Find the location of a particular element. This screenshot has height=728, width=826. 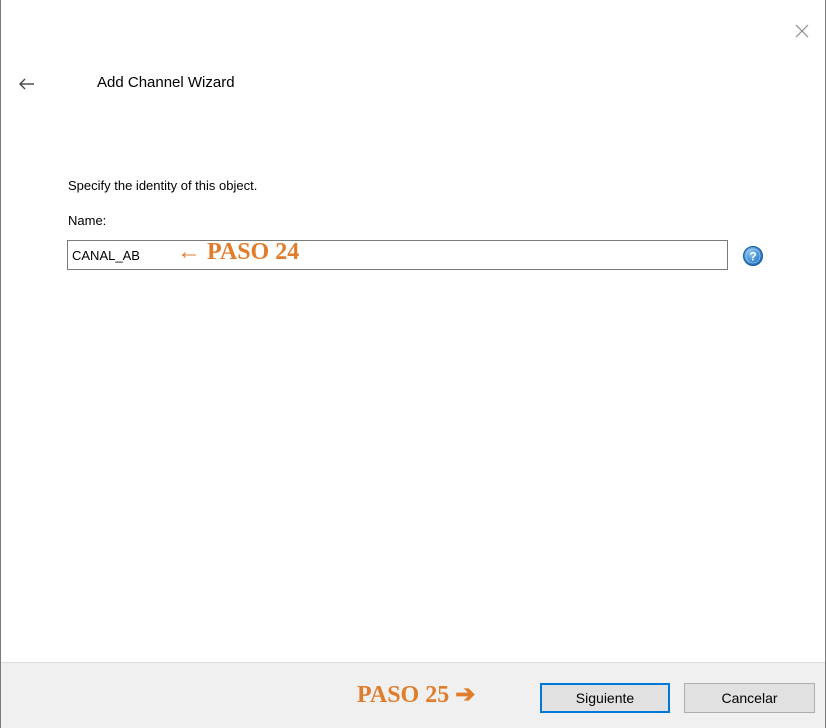

back-button is located at coordinates (27, 84).